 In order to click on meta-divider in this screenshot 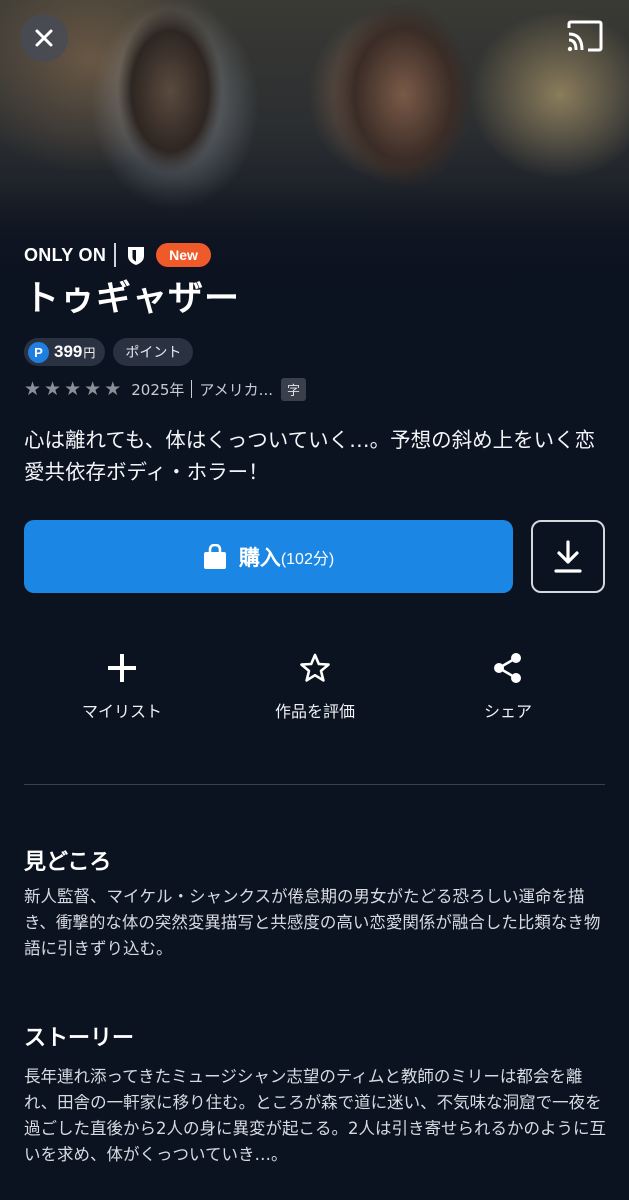, I will do `click(192, 389)`.